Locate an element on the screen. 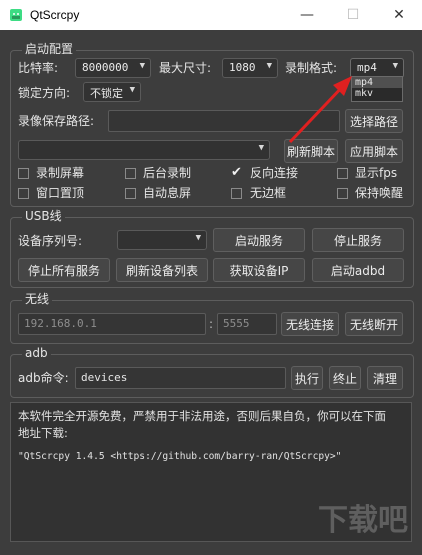 Image resolution: width=422 pixels, height=555 pixels. watermark-logo: 下载吧 is located at coordinates (368, 522).